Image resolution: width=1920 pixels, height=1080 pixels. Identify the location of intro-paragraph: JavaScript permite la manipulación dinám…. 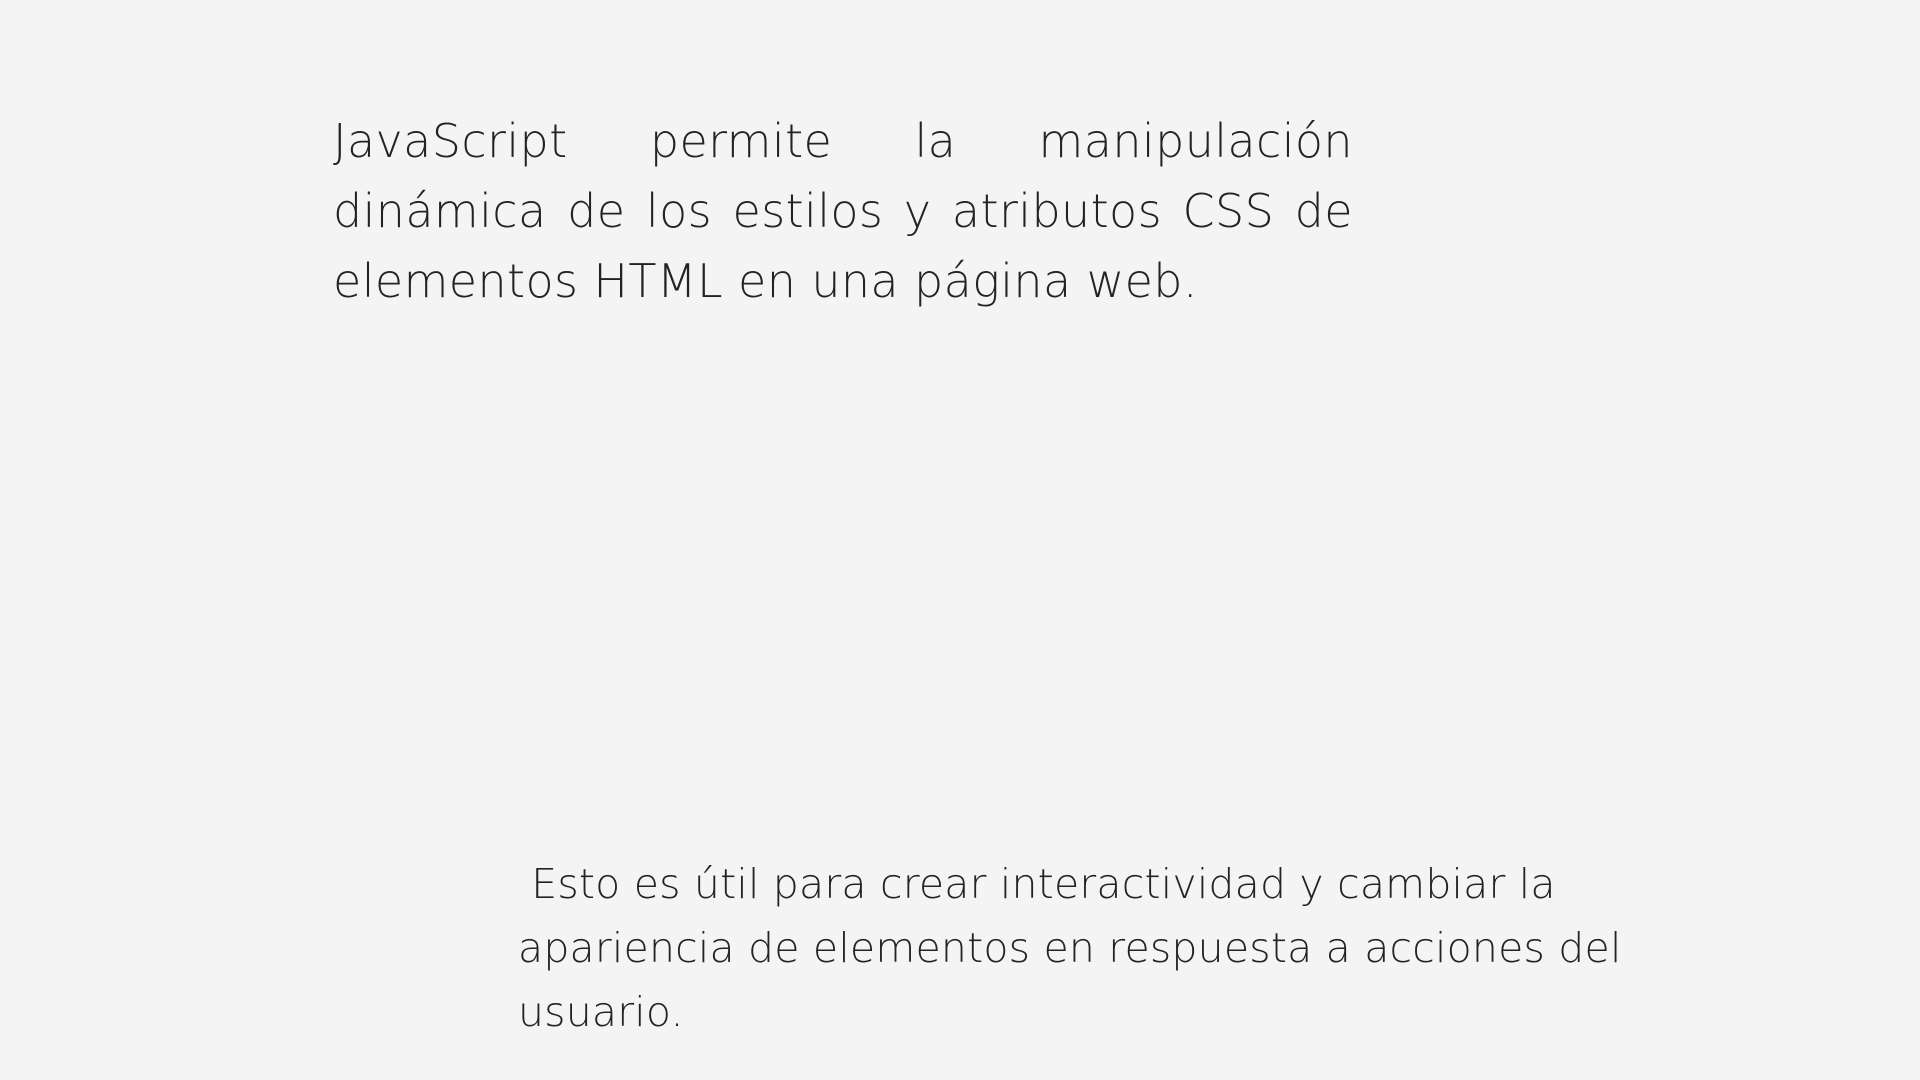
(843, 211).